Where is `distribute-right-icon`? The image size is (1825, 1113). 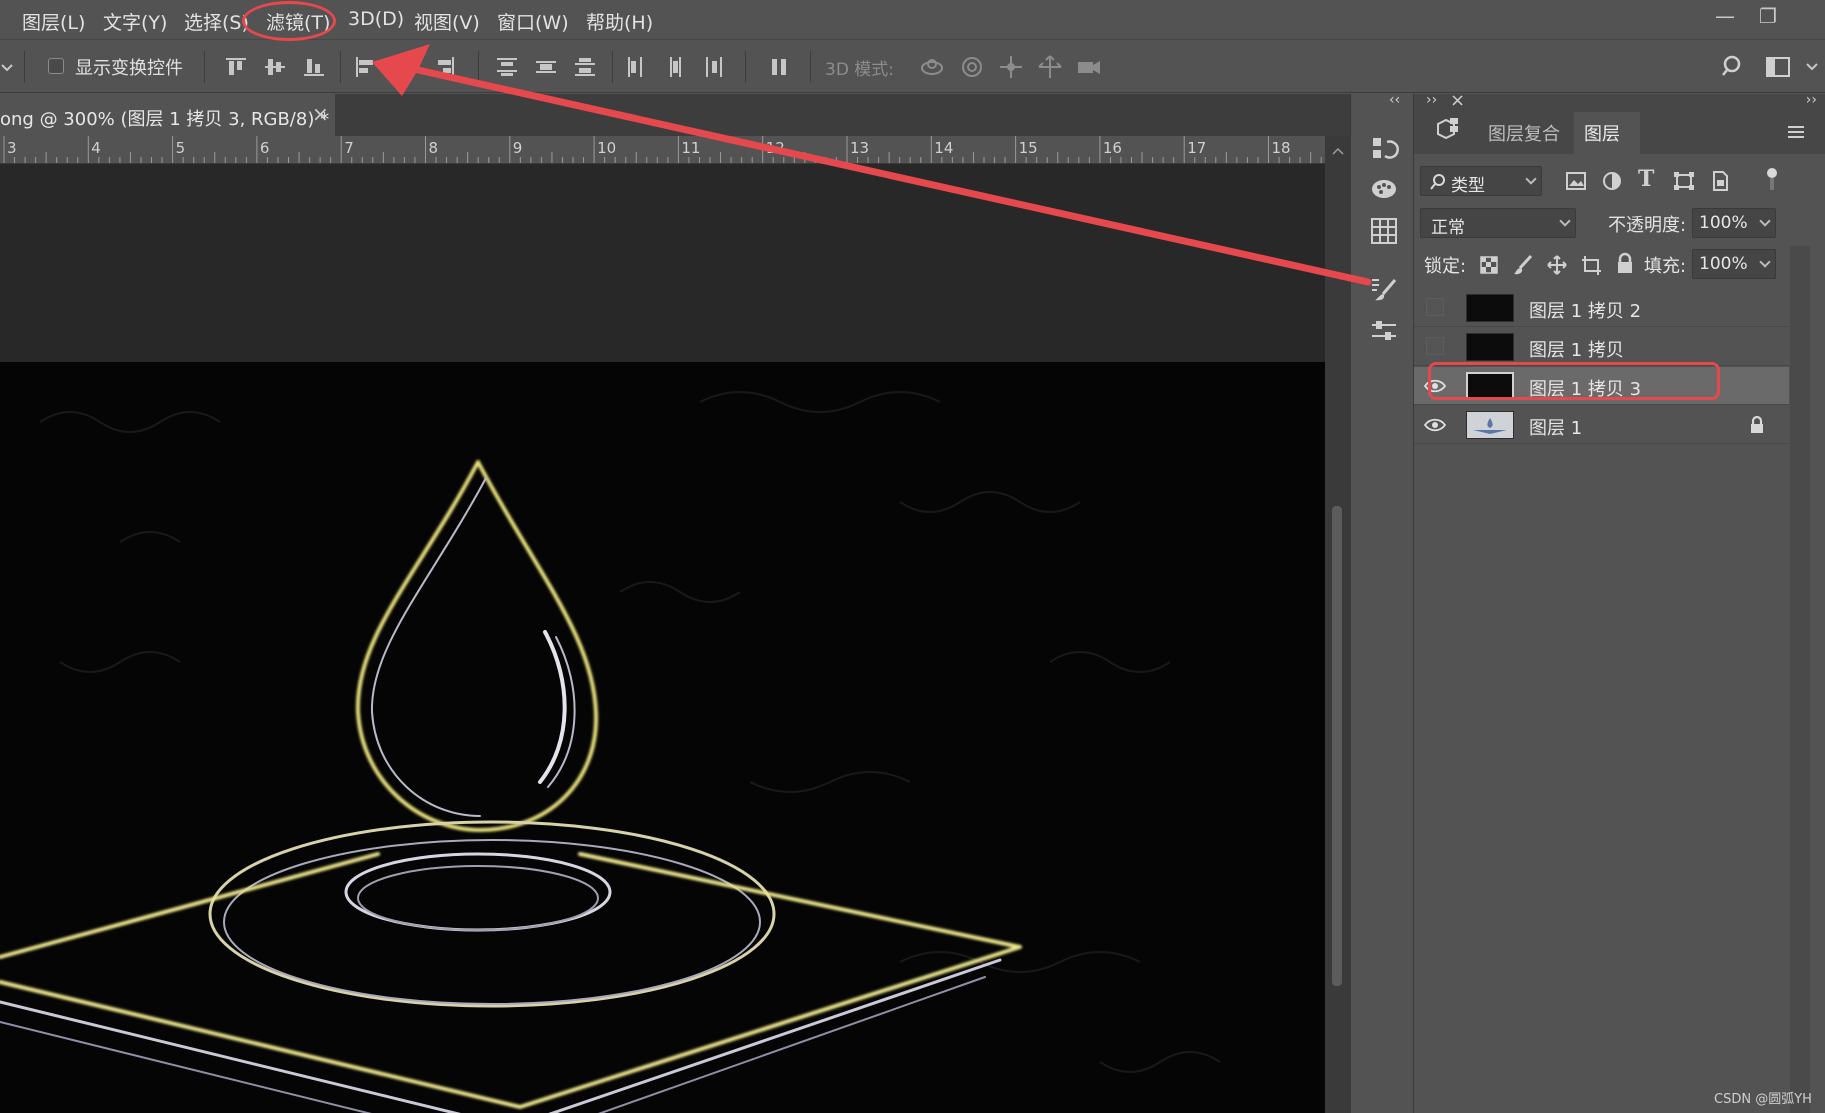 distribute-right-icon is located at coordinates (714, 67).